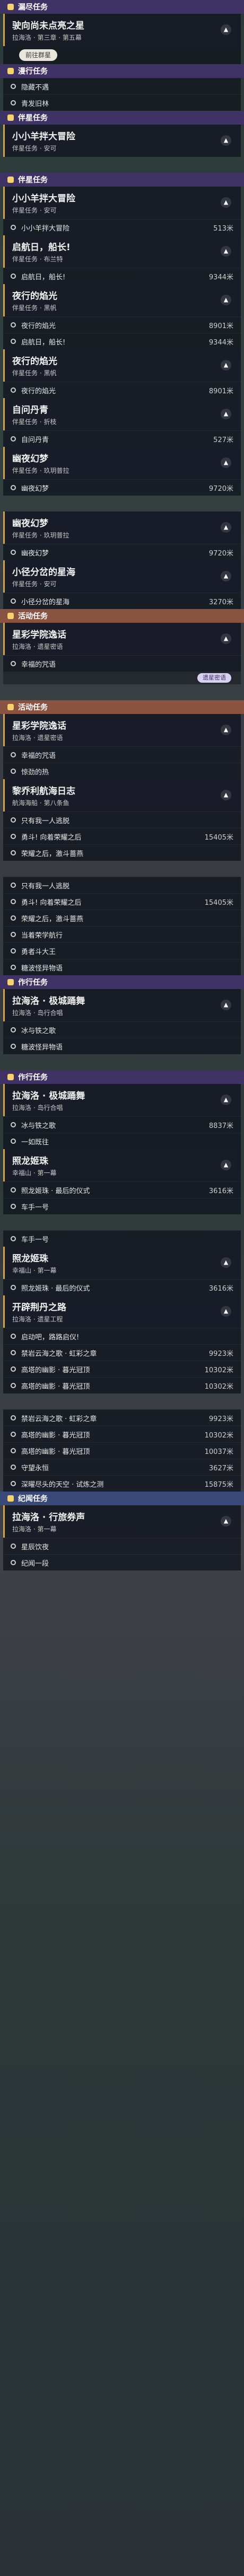  Describe the element at coordinates (221, 1288) in the screenshot. I see `objective-distance: 3616米` at that location.